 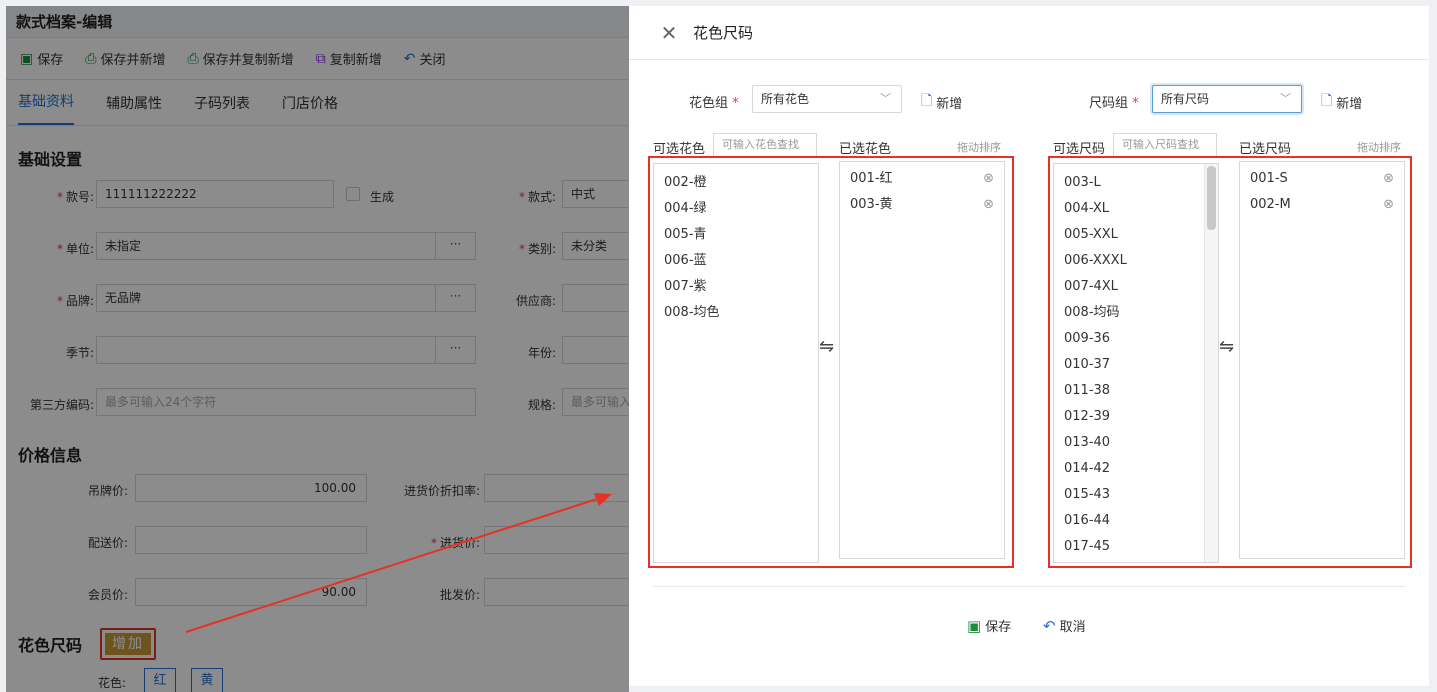 What do you see at coordinates (736, 261) in the screenshot?
I see `list-item: 006-蓝` at bounding box center [736, 261].